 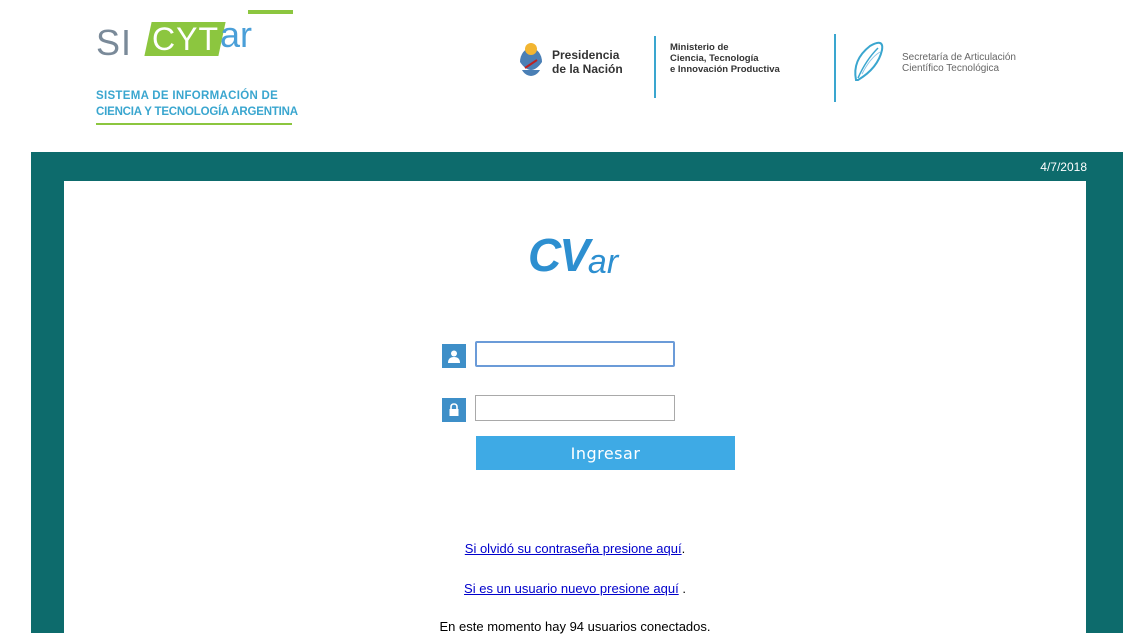 I want to click on lock-icon-glyph, so click(x=454, y=409).